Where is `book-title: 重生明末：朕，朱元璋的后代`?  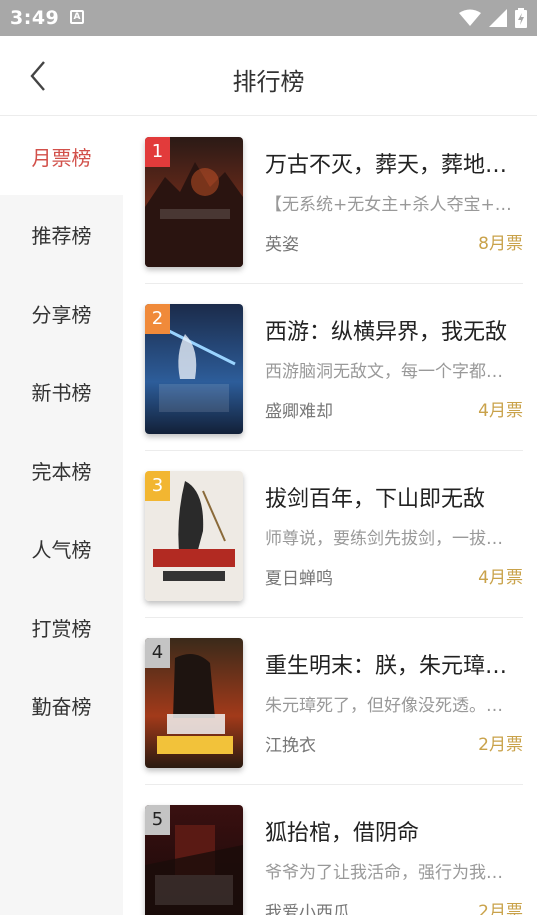 book-title: 重生明末：朕，朱元璋的后代 is located at coordinates (395, 666).